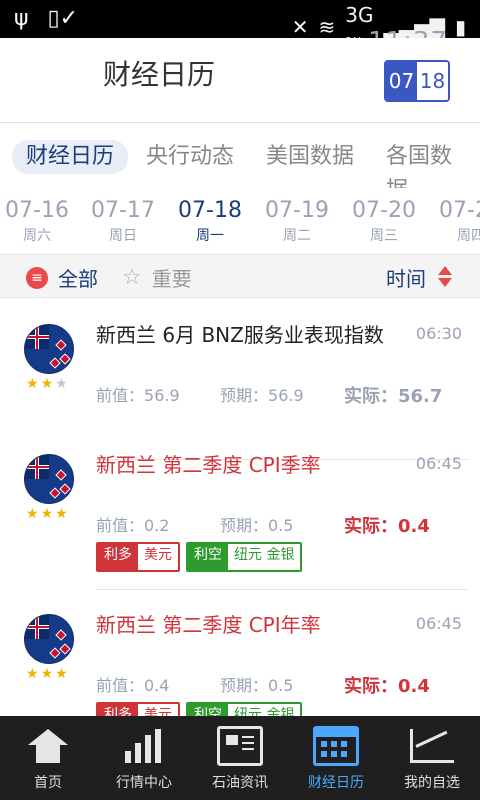 This screenshot has height=800, width=480. What do you see at coordinates (144, 783) in the screenshot?
I see `nav-label: 行情中心` at bounding box center [144, 783].